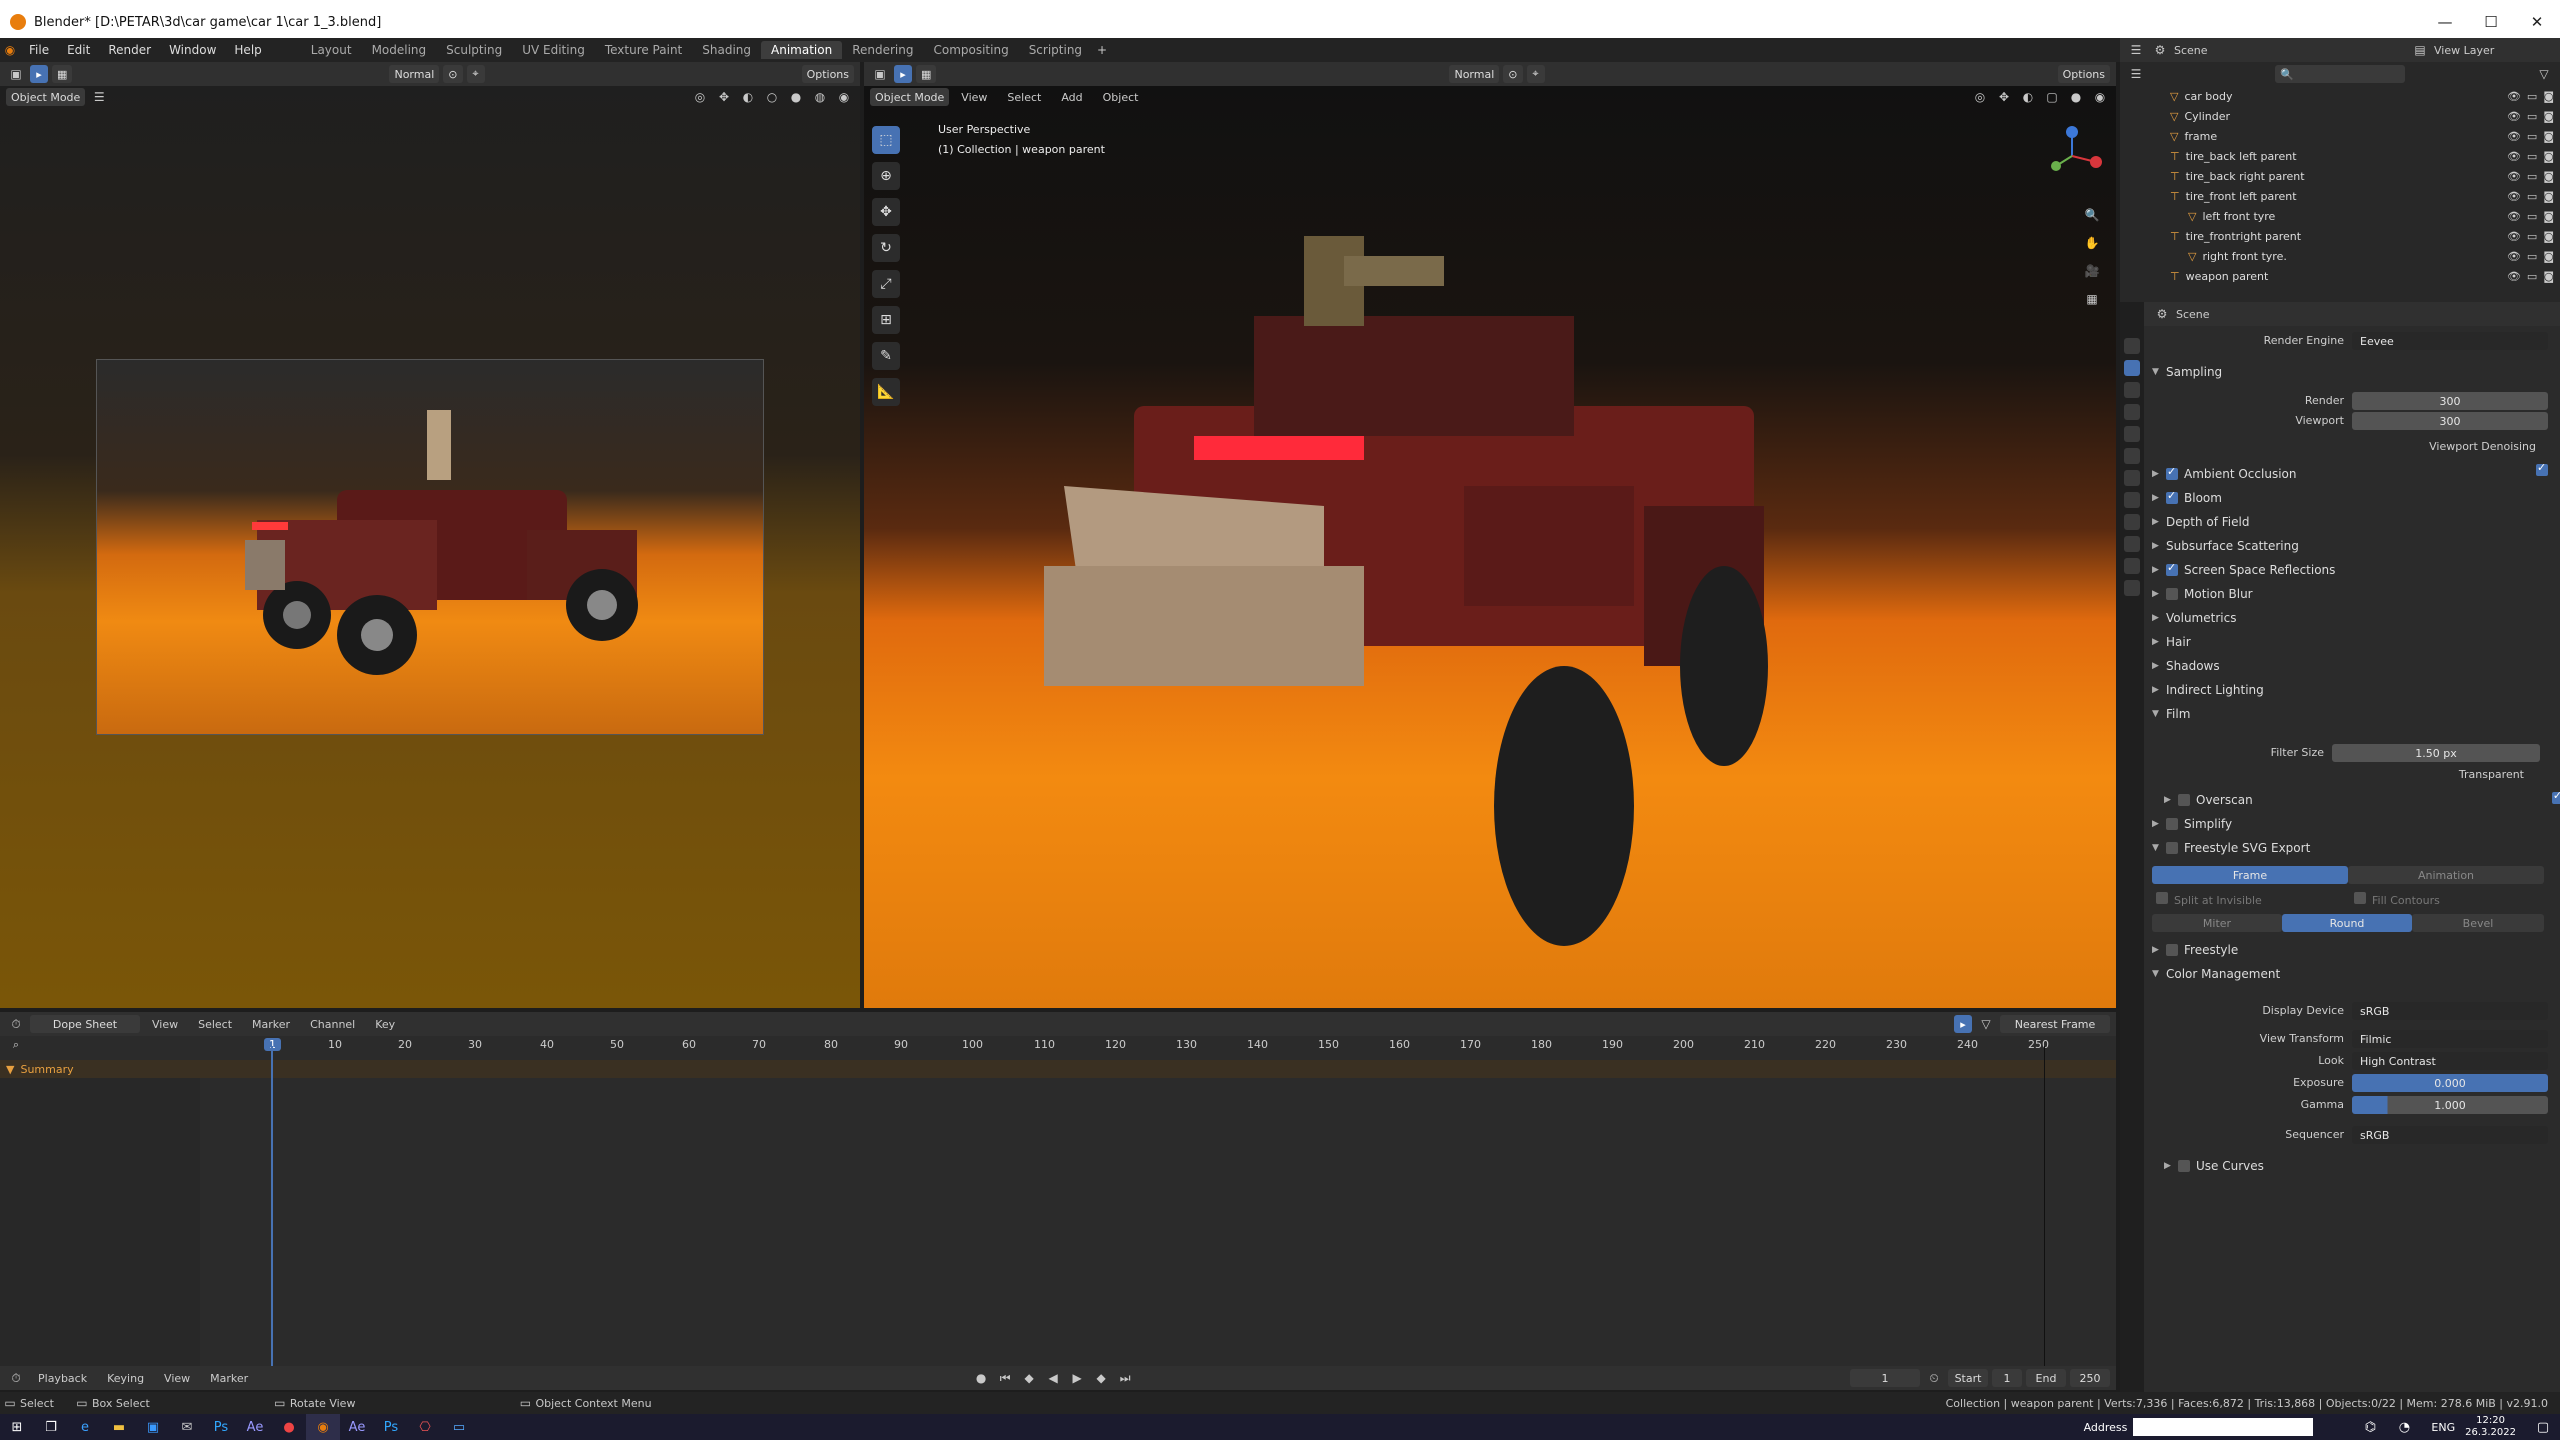 This screenshot has width=2560, height=1440. Describe the element at coordinates (474, 50) in the screenshot. I see `tab-sculpting: Sculpting` at that location.